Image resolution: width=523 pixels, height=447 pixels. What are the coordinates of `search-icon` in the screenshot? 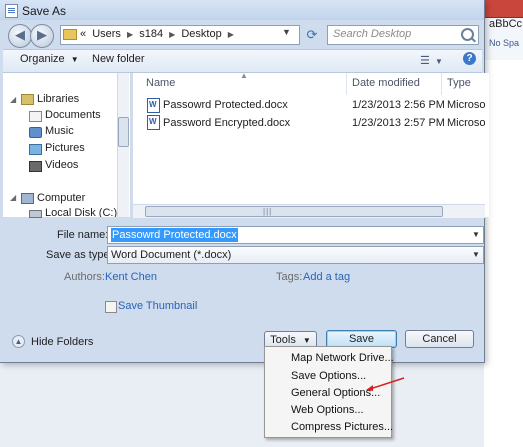 It's located at (467, 34).